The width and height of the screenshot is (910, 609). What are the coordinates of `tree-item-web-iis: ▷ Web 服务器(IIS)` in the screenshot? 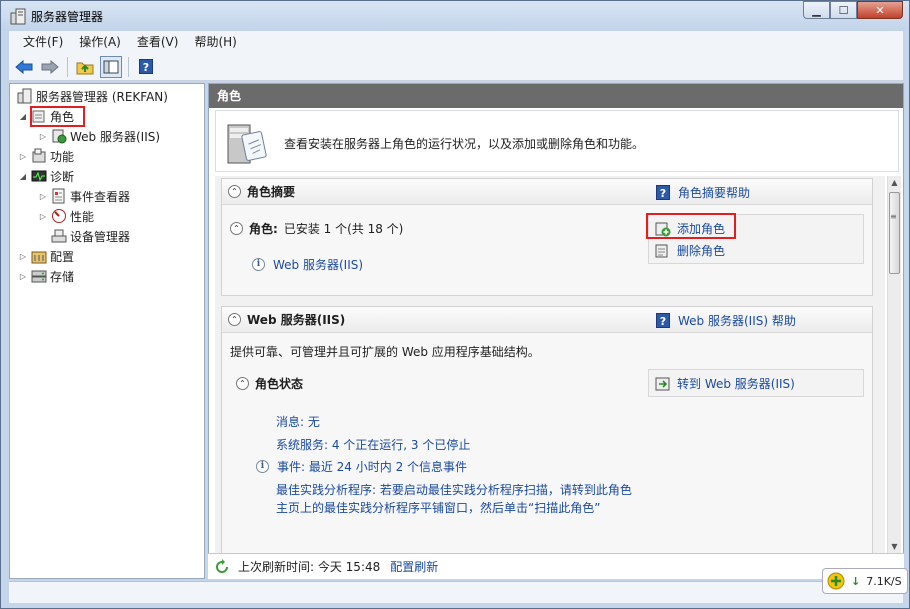 It's located at (99, 136).